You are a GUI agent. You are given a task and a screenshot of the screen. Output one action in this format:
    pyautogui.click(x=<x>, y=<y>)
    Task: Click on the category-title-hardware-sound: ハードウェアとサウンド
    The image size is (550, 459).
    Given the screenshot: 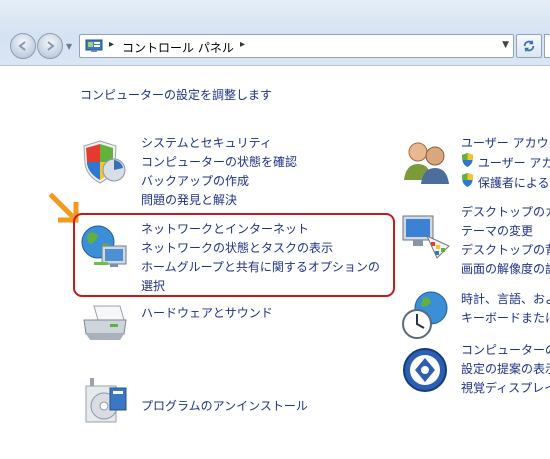 What is the action you would take?
    pyautogui.click(x=207, y=313)
    